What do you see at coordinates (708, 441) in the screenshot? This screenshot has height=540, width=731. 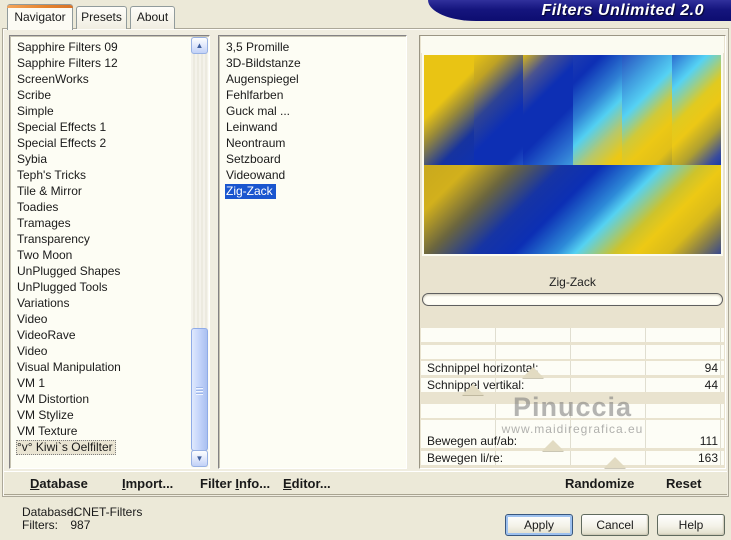 I see `param-value: 111` at bounding box center [708, 441].